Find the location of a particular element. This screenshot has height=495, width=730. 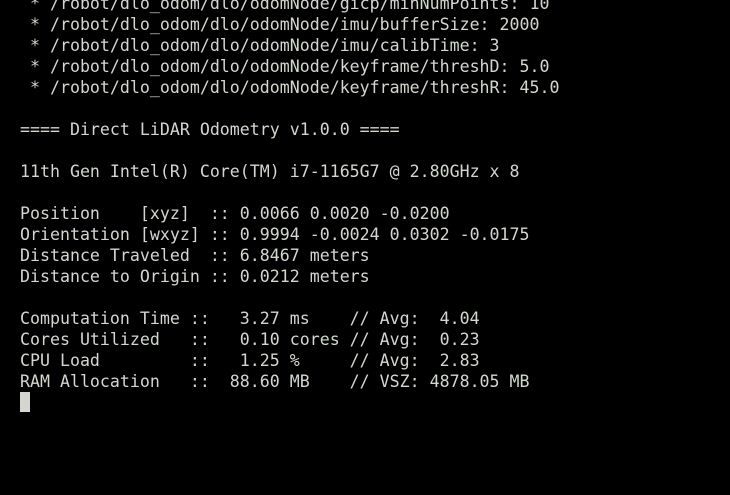

terminal-cursor is located at coordinates (25, 402).